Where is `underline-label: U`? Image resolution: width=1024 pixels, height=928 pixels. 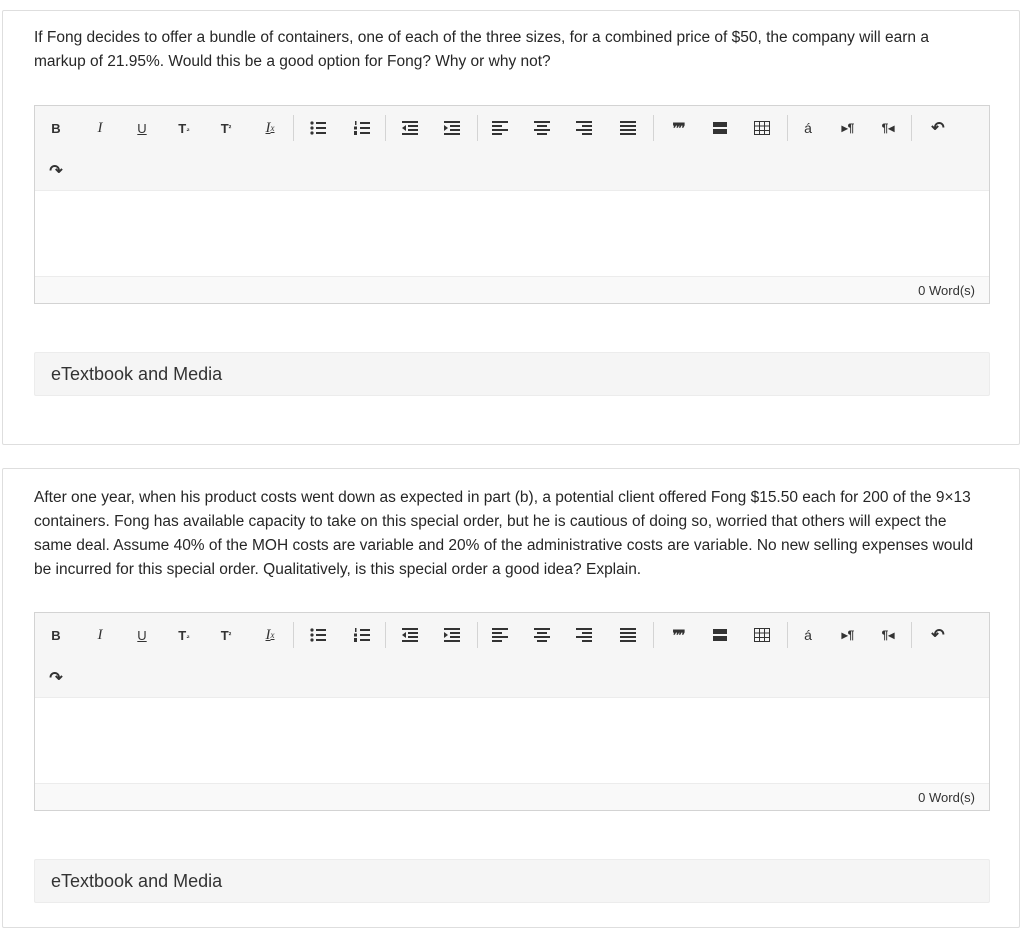
underline-label: U is located at coordinates (142, 128).